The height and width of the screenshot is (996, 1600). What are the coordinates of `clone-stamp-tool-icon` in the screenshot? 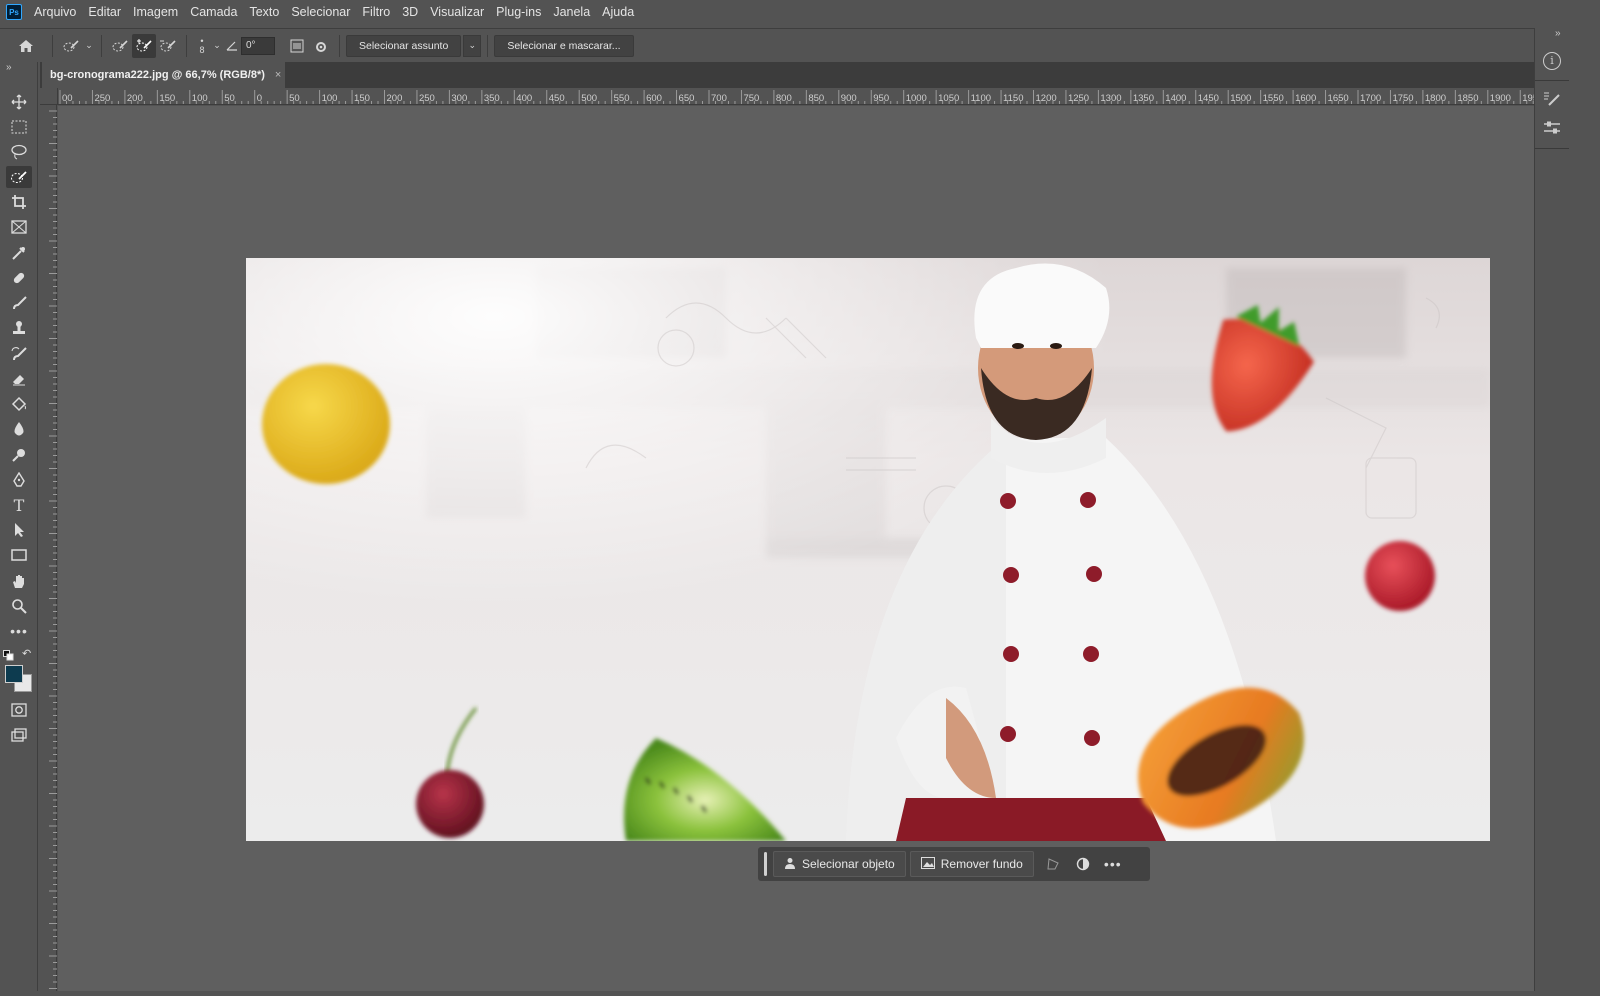 It's located at (19, 328).